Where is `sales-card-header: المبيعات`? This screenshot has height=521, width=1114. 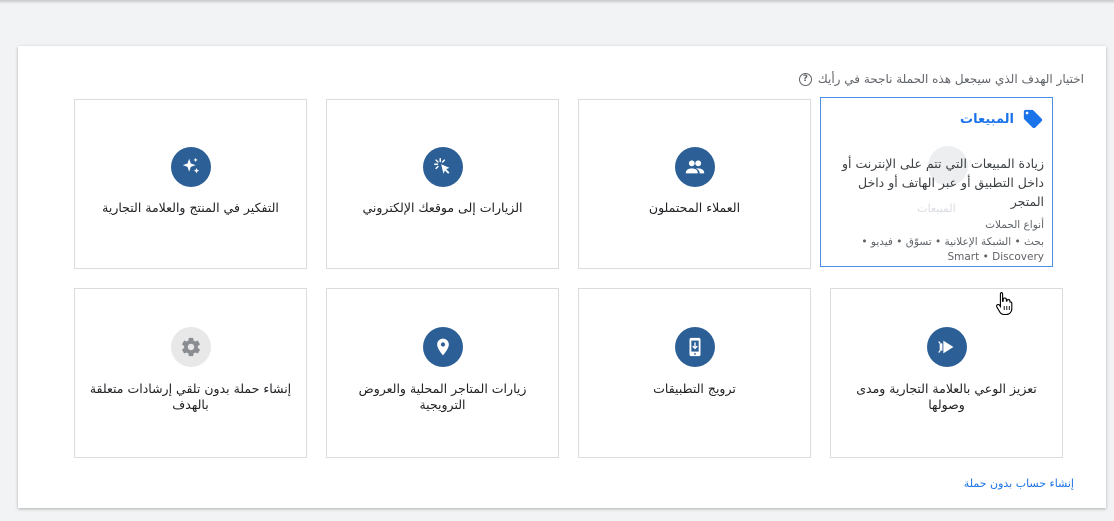
sales-card-header: المبيعات is located at coordinates (1002, 119).